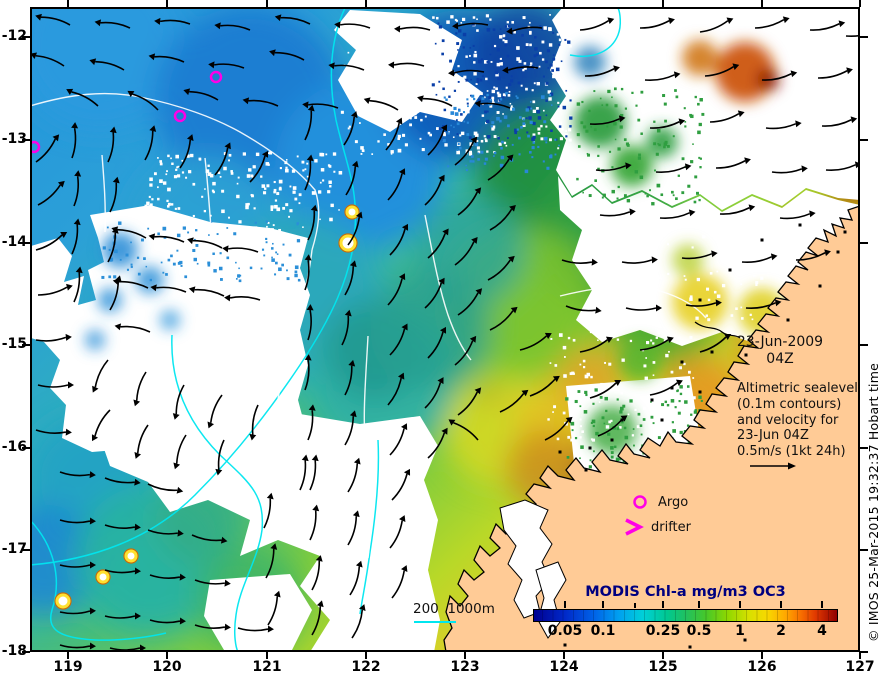 The width and height of the screenshot is (880, 680). Describe the element at coordinates (14, 651) in the screenshot. I see `y-tick-label: -18` at that location.